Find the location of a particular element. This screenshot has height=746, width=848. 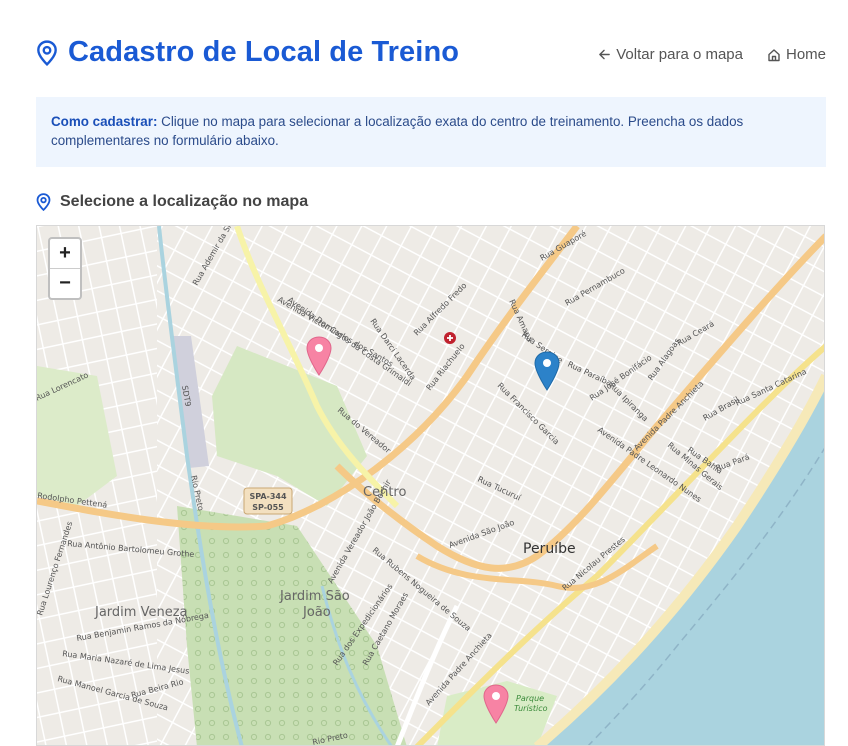

zoom-controls: + − is located at coordinates (65, 268).